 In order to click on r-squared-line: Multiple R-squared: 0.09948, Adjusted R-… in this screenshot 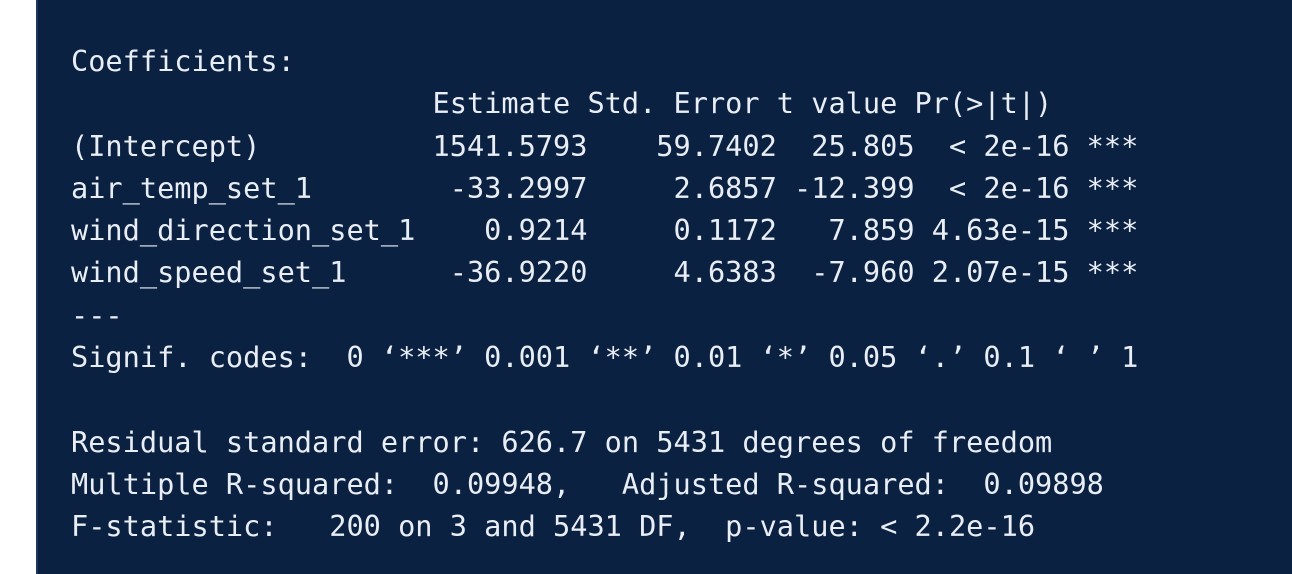, I will do `click(596, 483)`.